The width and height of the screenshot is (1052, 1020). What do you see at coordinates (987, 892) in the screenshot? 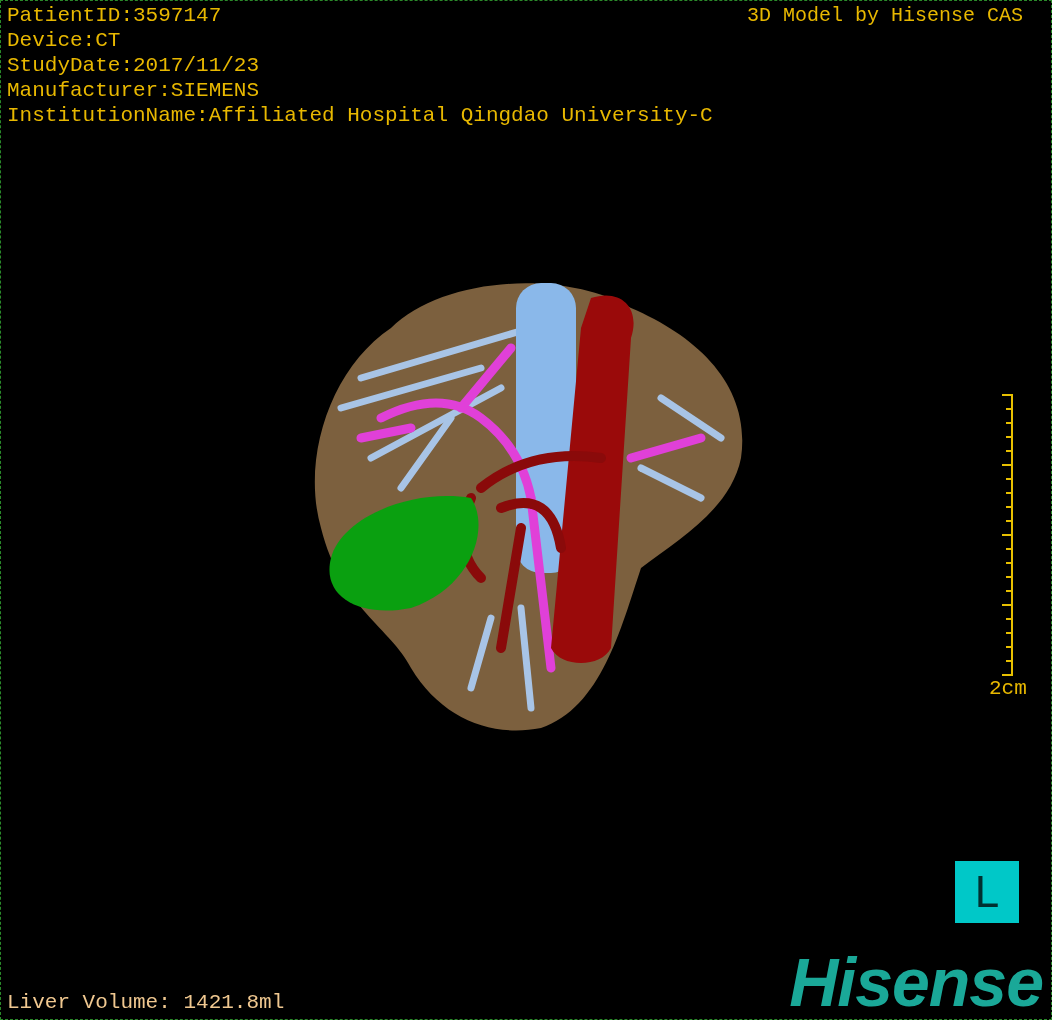
I see `orientation-marker: L` at bounding box center [987, 892].